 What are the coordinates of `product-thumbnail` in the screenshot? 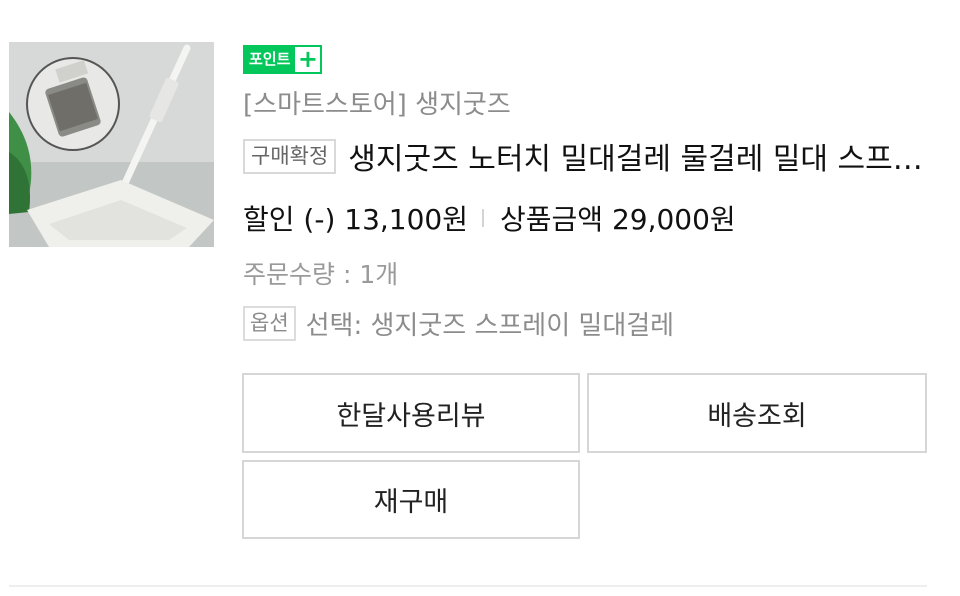 It's located at (111, 144).